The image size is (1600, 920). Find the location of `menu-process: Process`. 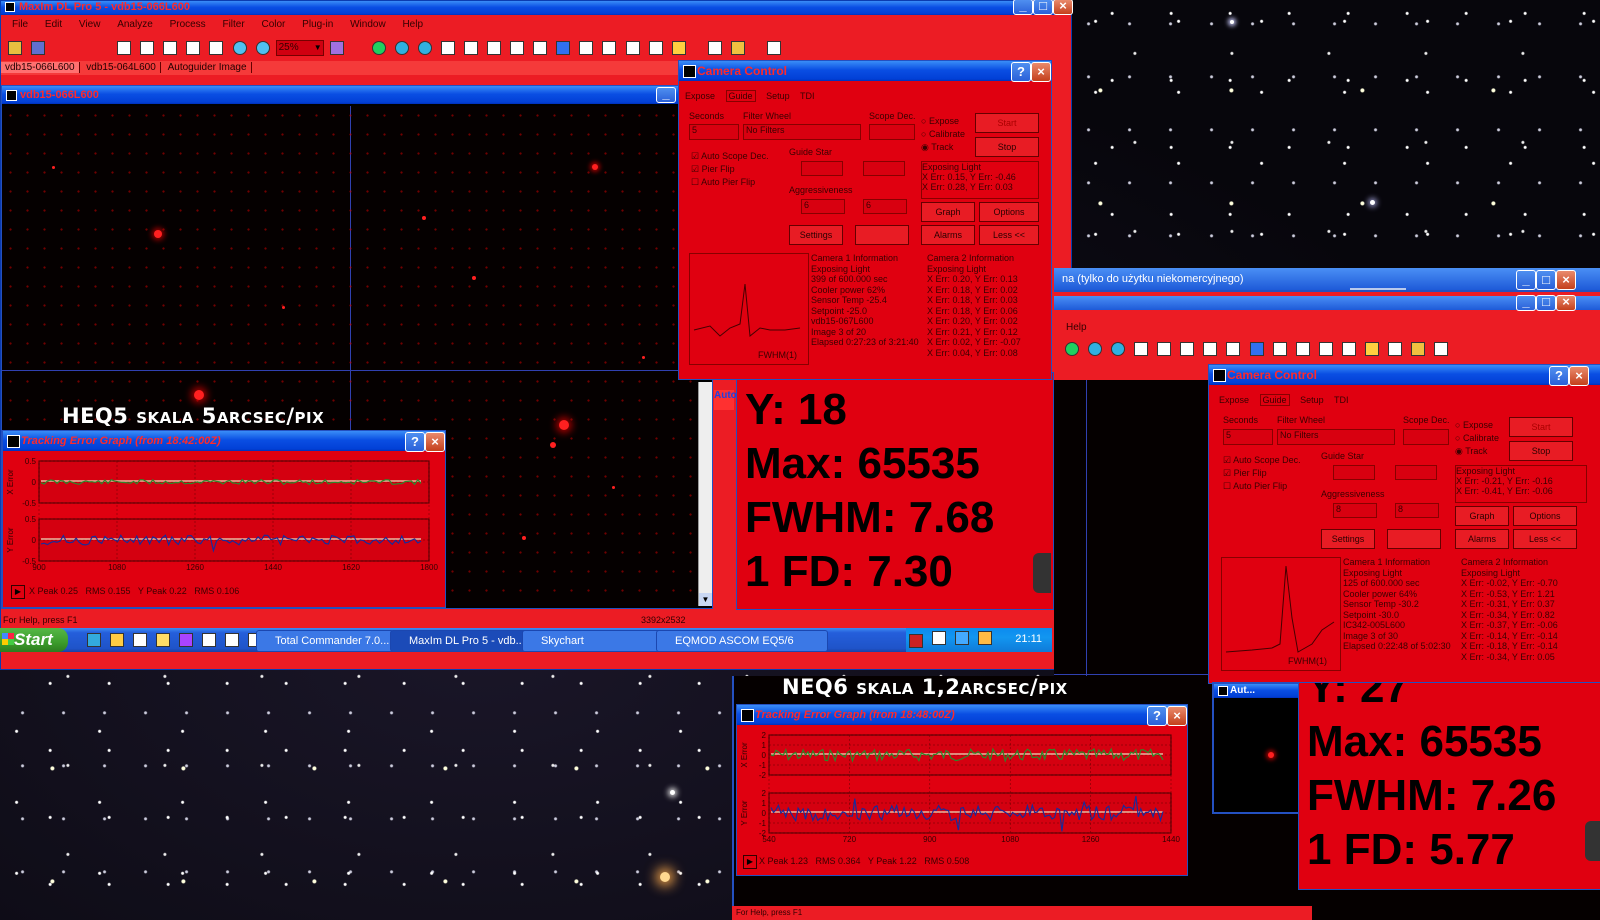

menu-process: Process is located at coordinates (188, 24).